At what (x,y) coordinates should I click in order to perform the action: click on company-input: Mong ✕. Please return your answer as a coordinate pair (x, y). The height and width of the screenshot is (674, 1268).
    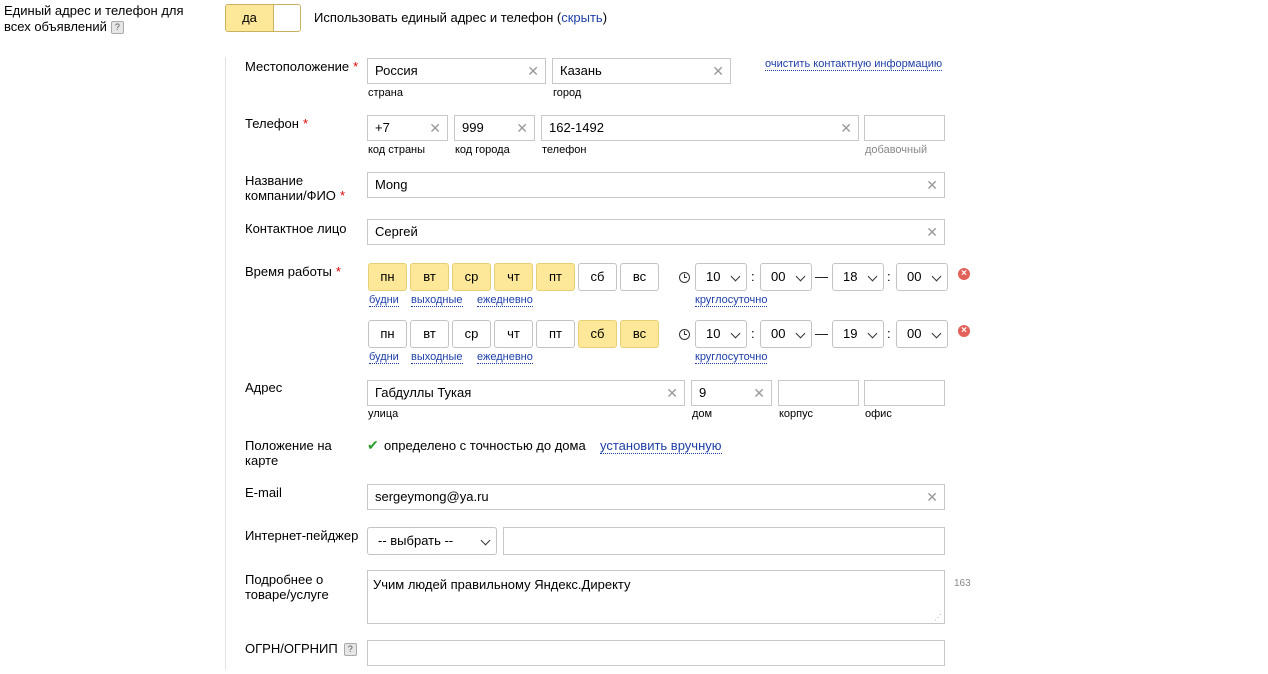
    Looking at the image, I should click on (656, 185).